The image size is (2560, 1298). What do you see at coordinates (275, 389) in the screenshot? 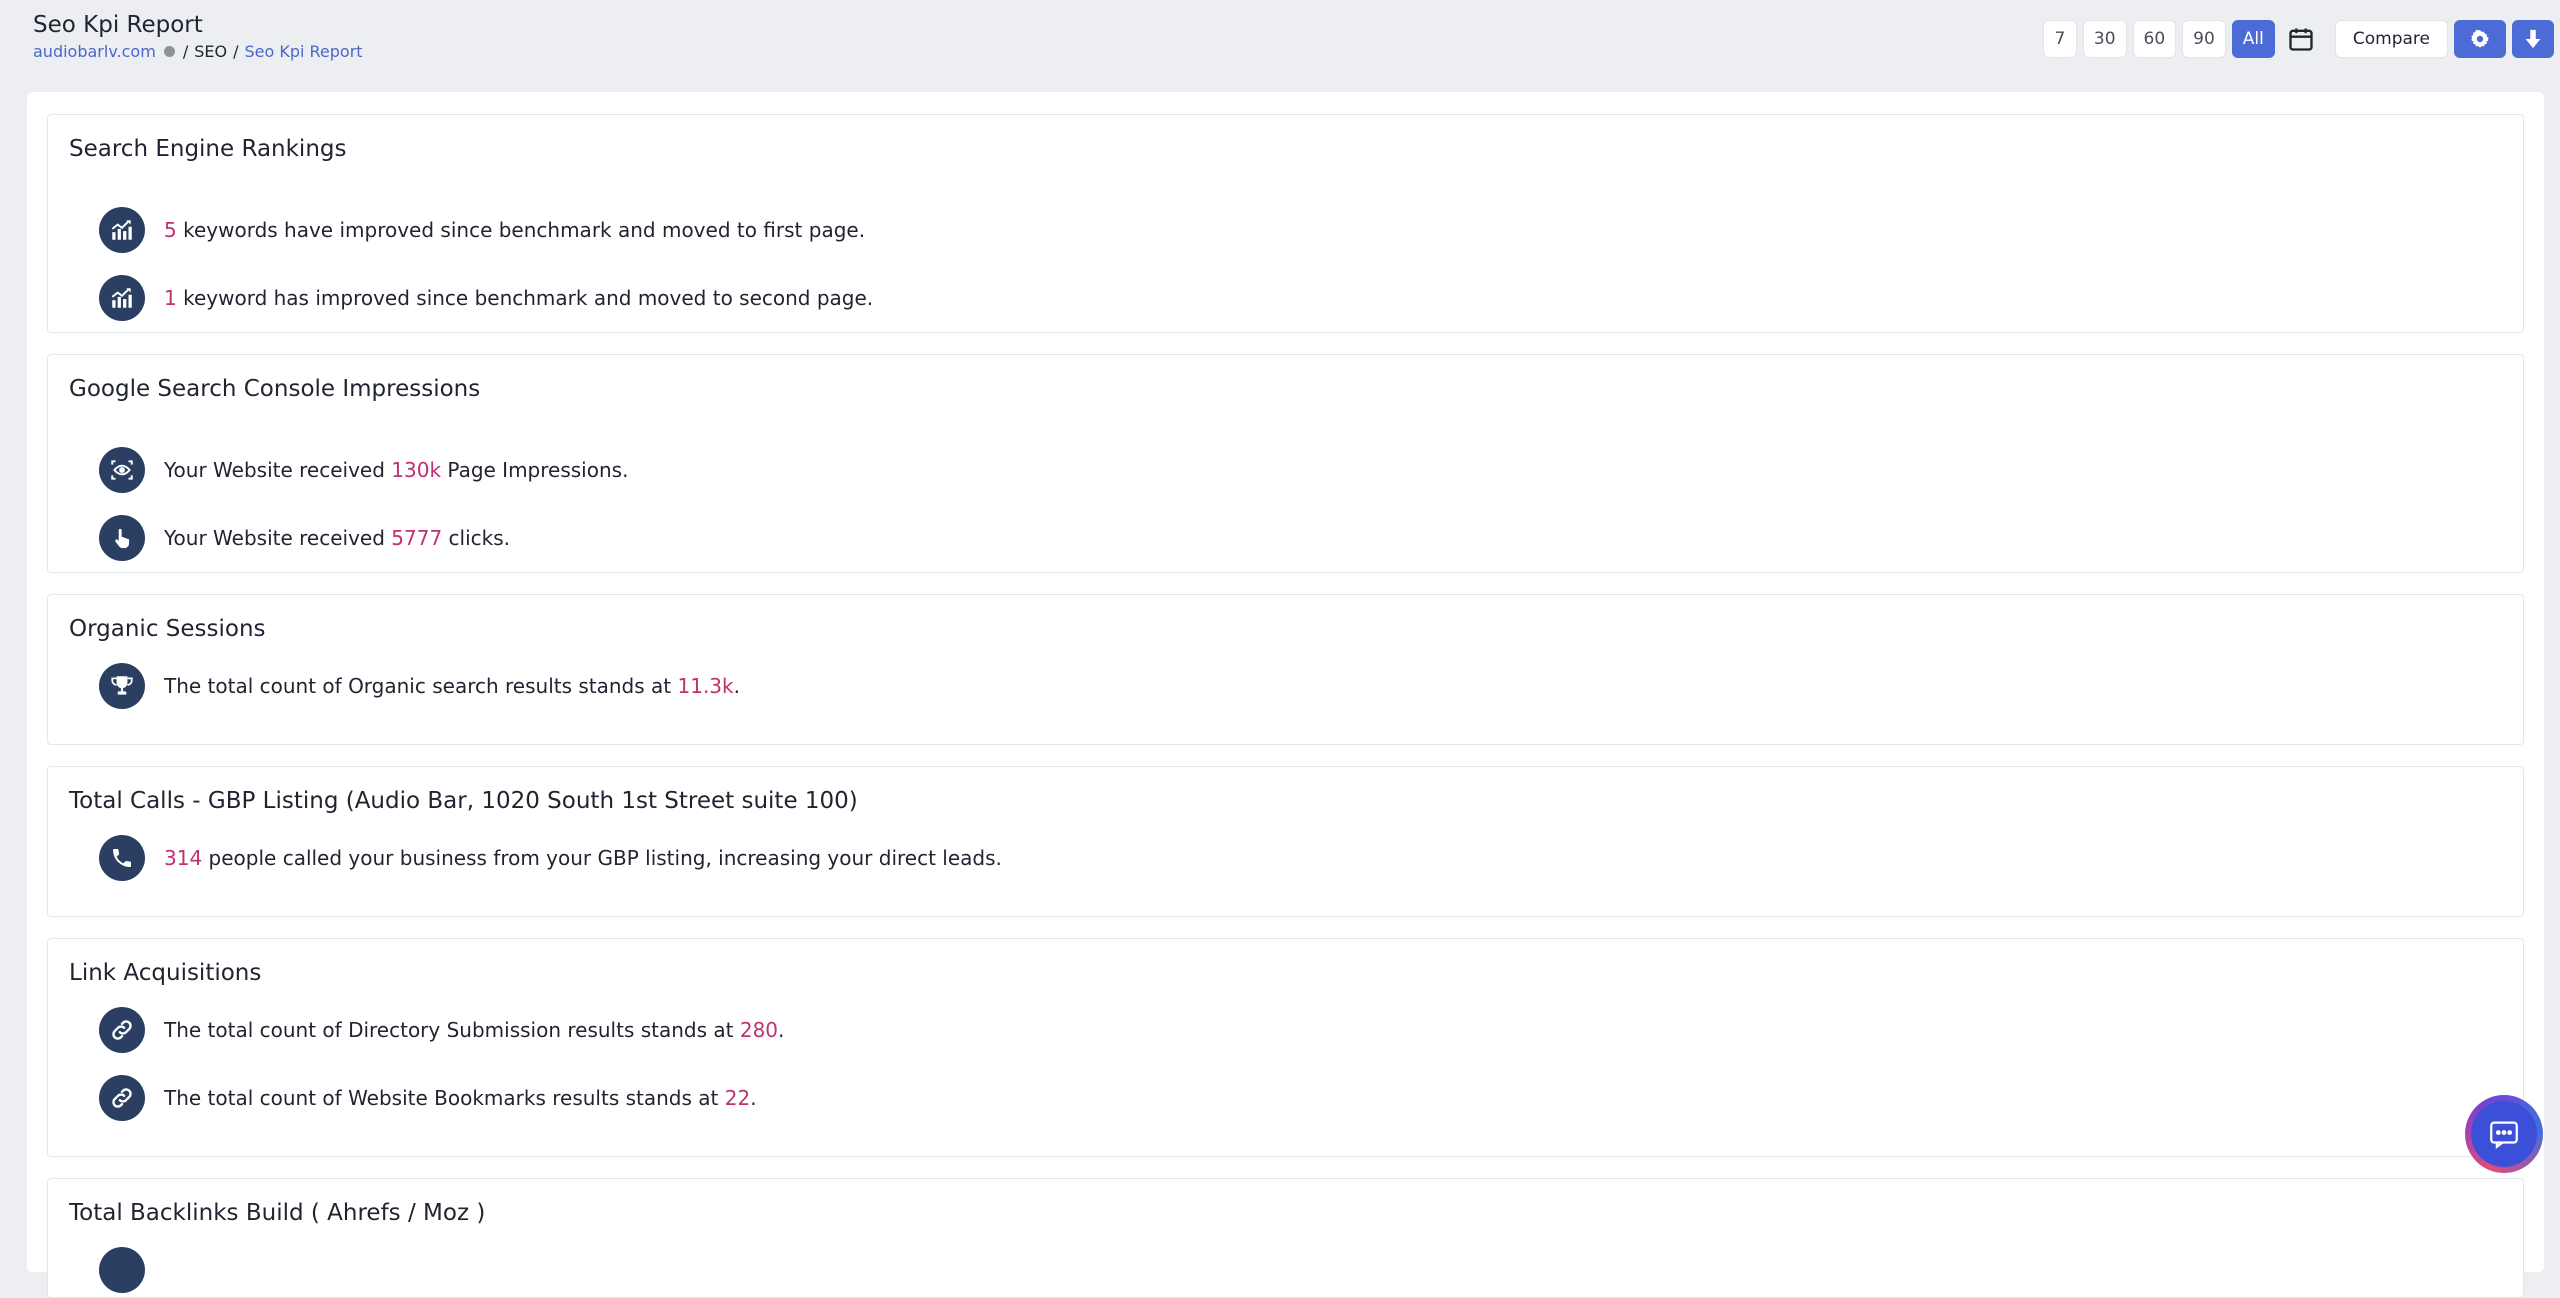
I see `card-title: Google Search Console Impressions` at bounding box center [275, 389].